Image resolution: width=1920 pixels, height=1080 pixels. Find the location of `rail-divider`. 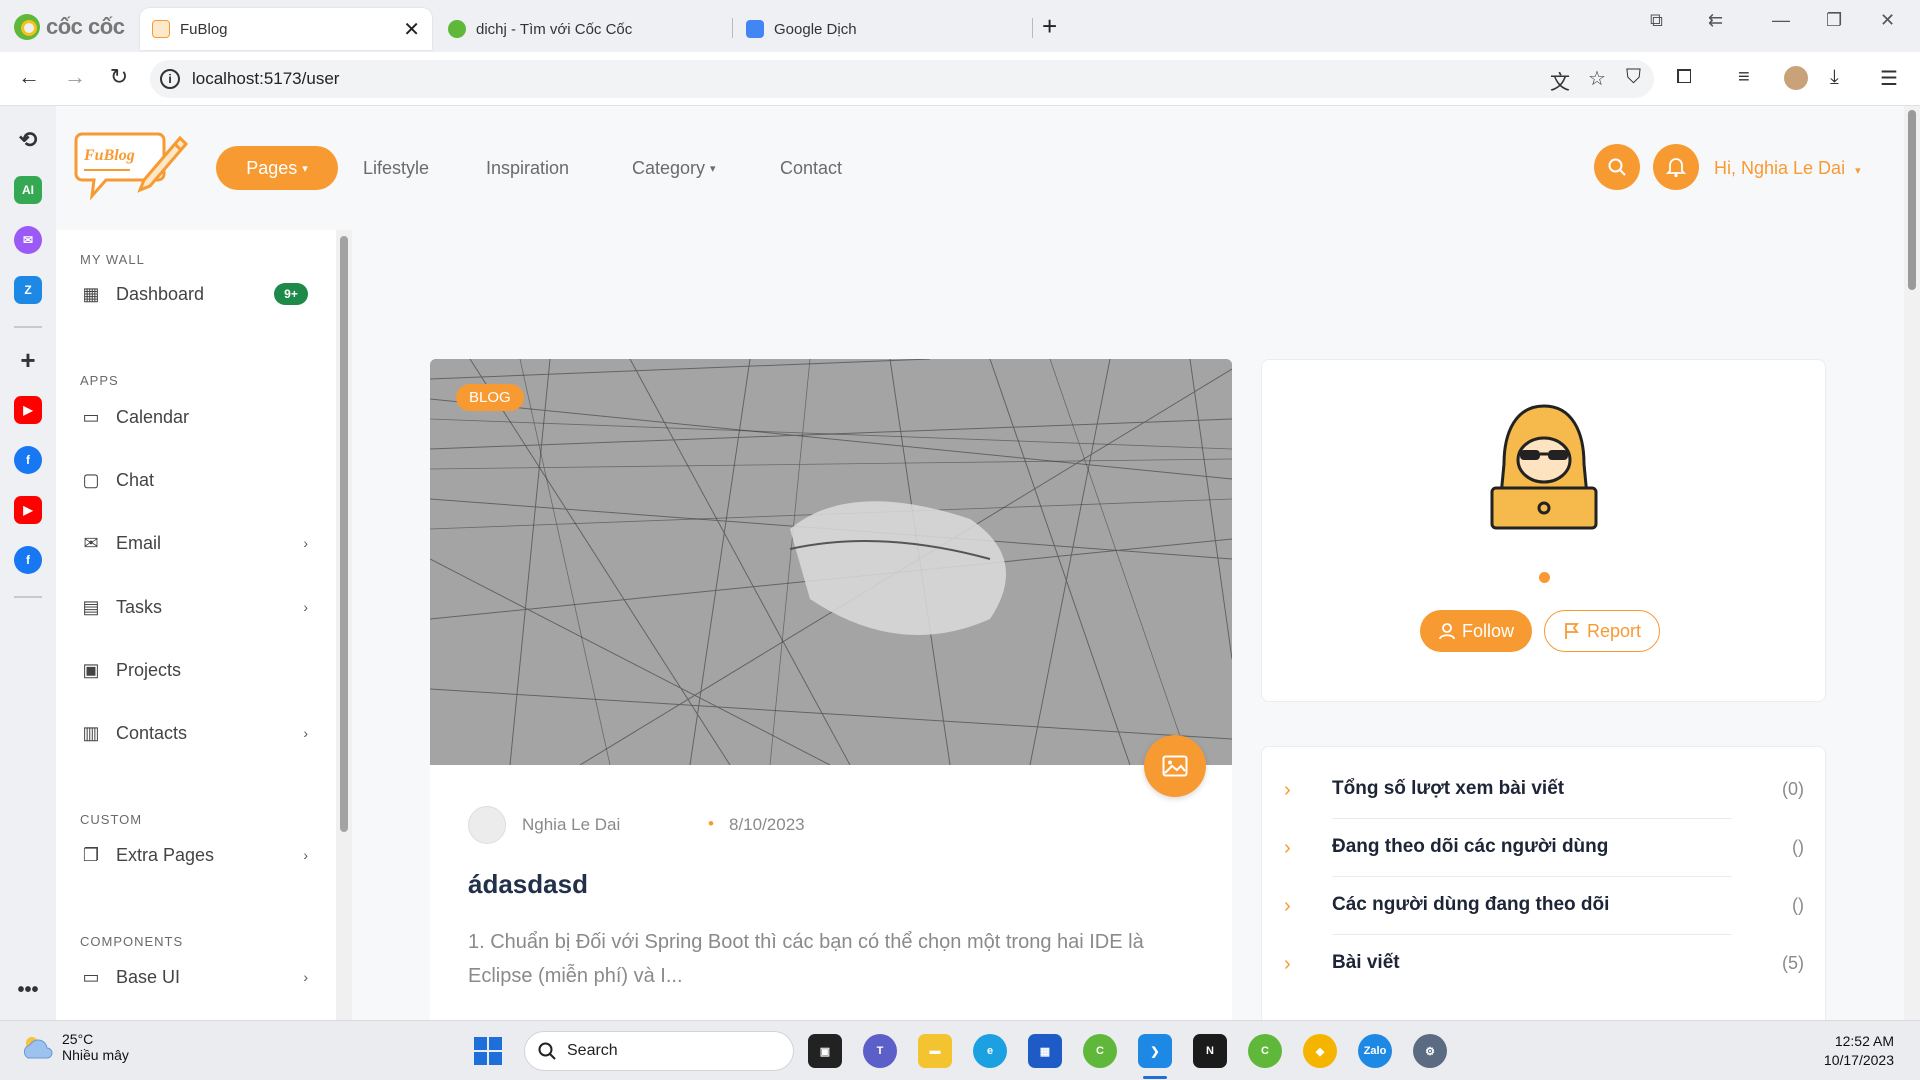

rail-divider is located at coordinates (28, 597).